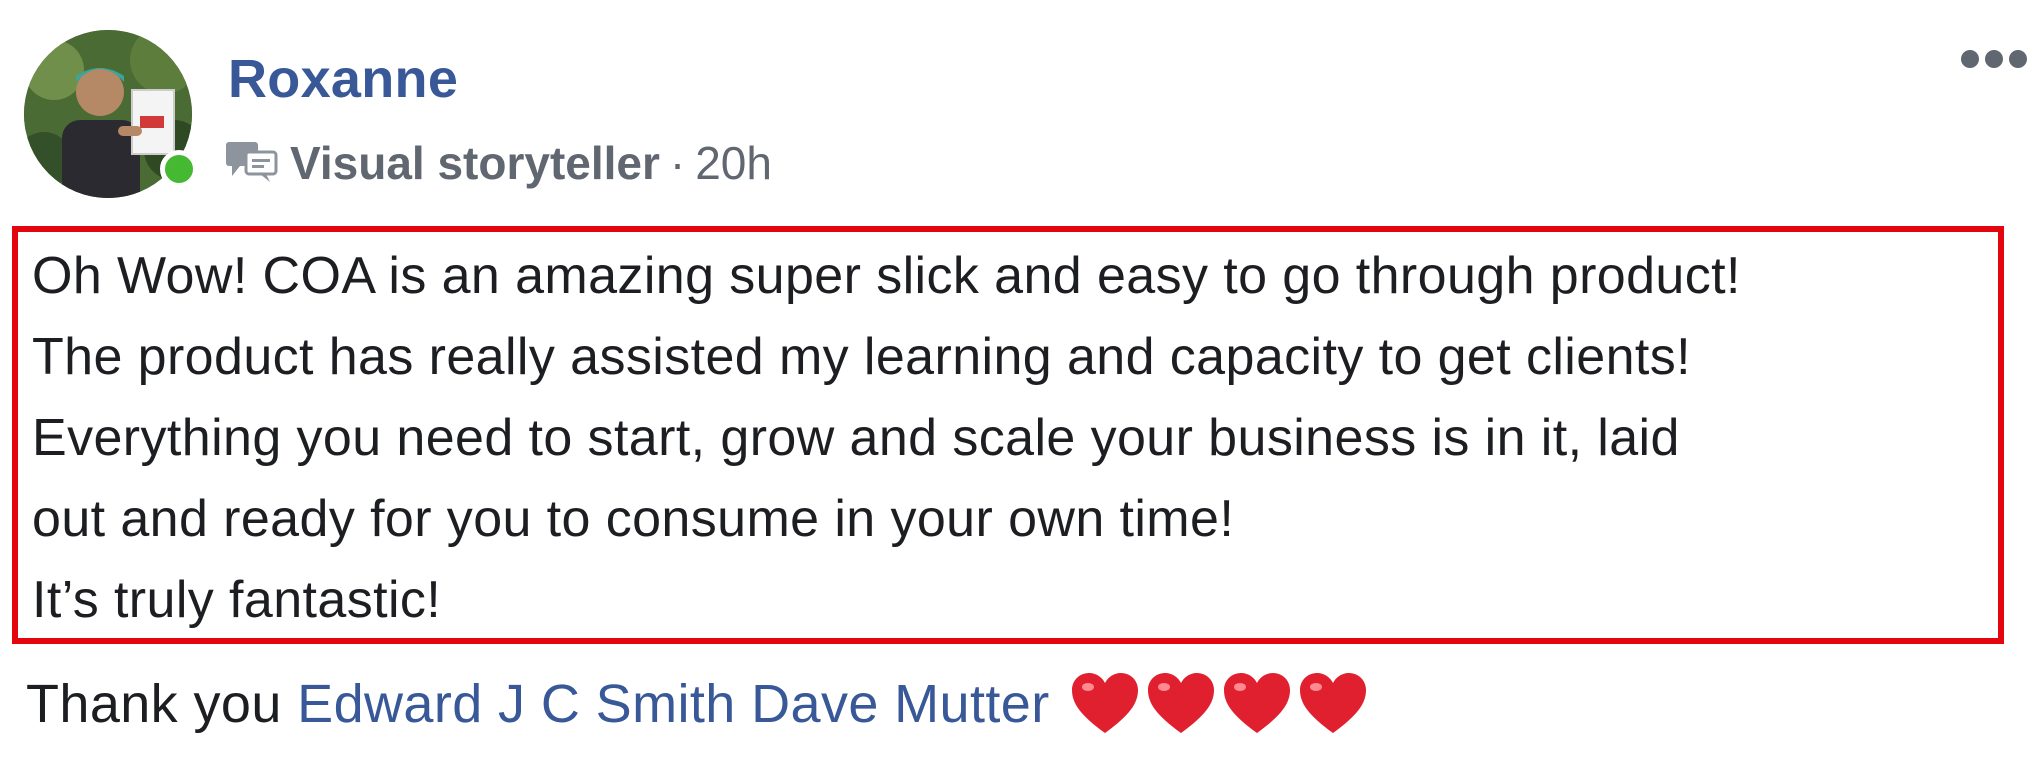 The width and height of the screenshot is (2036, 776). What do you see at coordinates (162, 704) in the screenshot?
I see `thanks-text: Thank you` at bounding box center [162, 704].